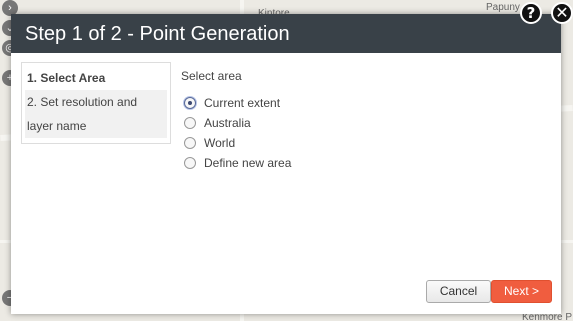 This screenshot has width=573, height=321. I want to click on option-label: World, so click(220, 143).